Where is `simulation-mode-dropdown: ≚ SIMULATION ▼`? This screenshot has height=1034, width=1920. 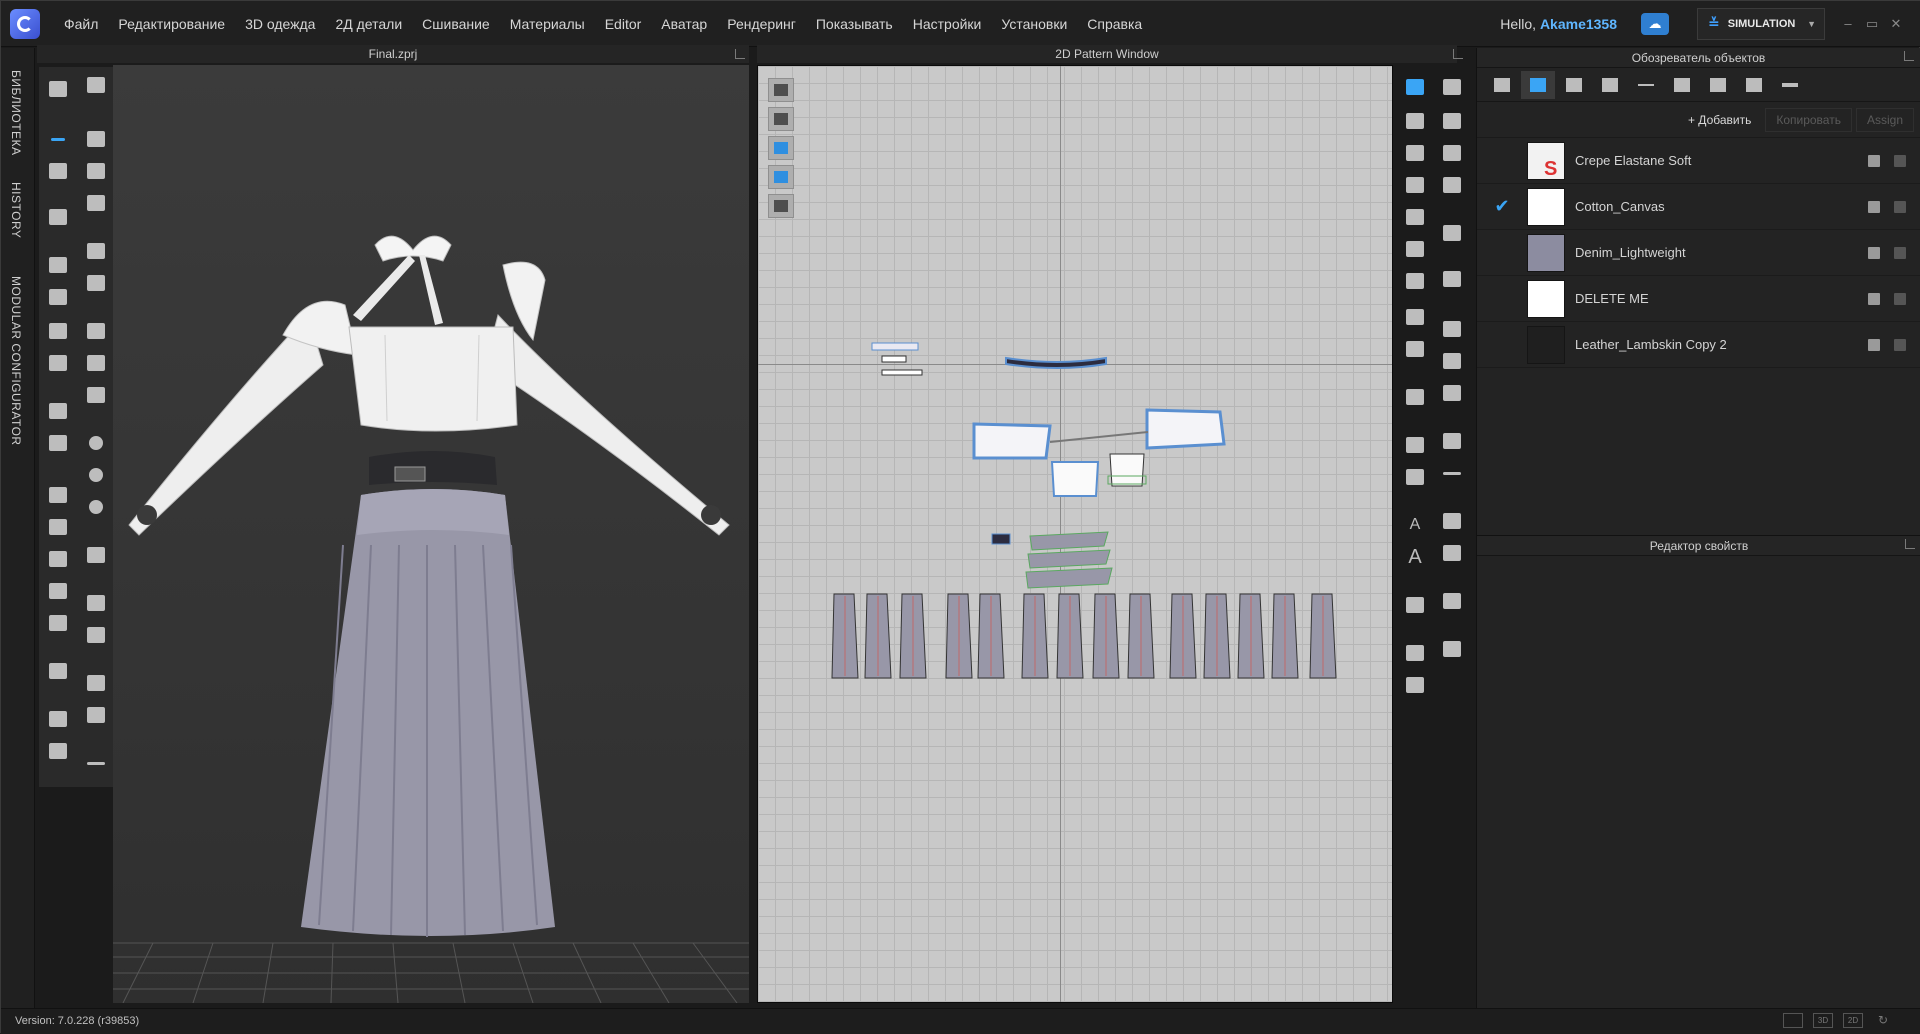 simulation-mode-dropdown: ≚ SIMULATION ▼ is located at coordinates (1761, 23).